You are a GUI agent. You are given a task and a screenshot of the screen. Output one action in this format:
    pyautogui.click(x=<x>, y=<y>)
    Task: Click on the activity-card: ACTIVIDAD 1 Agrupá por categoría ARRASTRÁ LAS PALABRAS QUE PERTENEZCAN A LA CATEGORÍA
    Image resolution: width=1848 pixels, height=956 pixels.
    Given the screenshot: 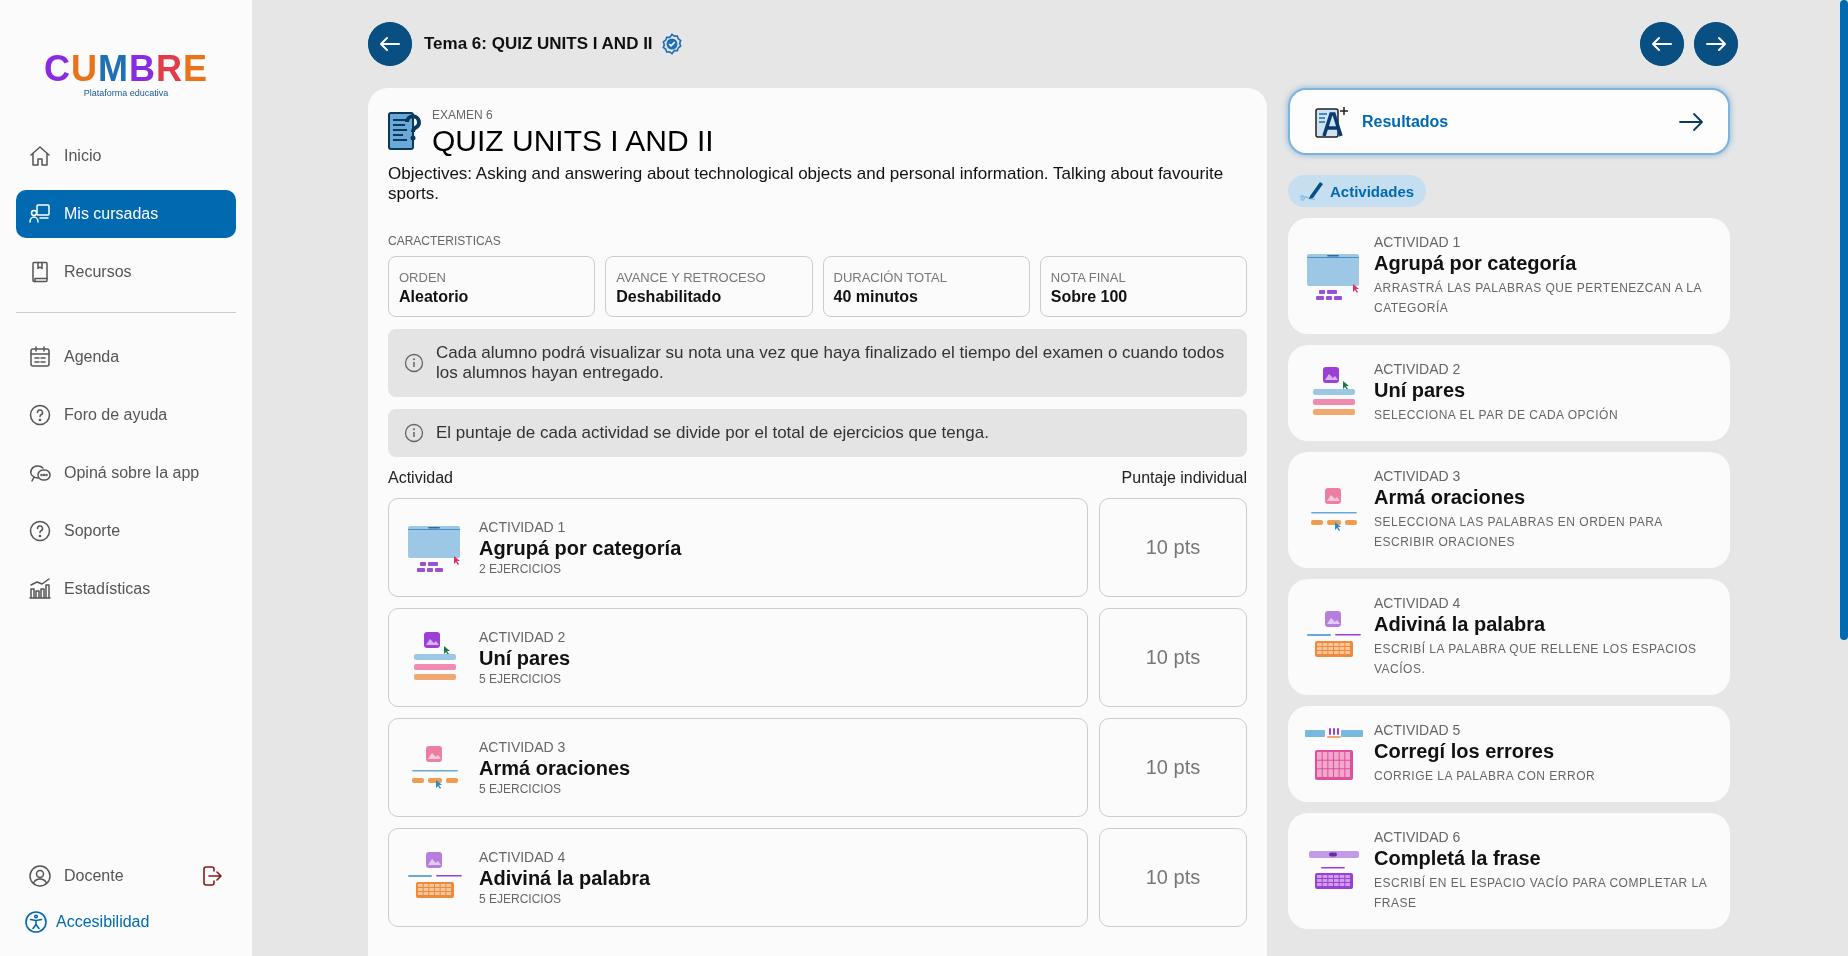 What is the action you would take?
    pyautogui.click(x=1509, y=276)
    